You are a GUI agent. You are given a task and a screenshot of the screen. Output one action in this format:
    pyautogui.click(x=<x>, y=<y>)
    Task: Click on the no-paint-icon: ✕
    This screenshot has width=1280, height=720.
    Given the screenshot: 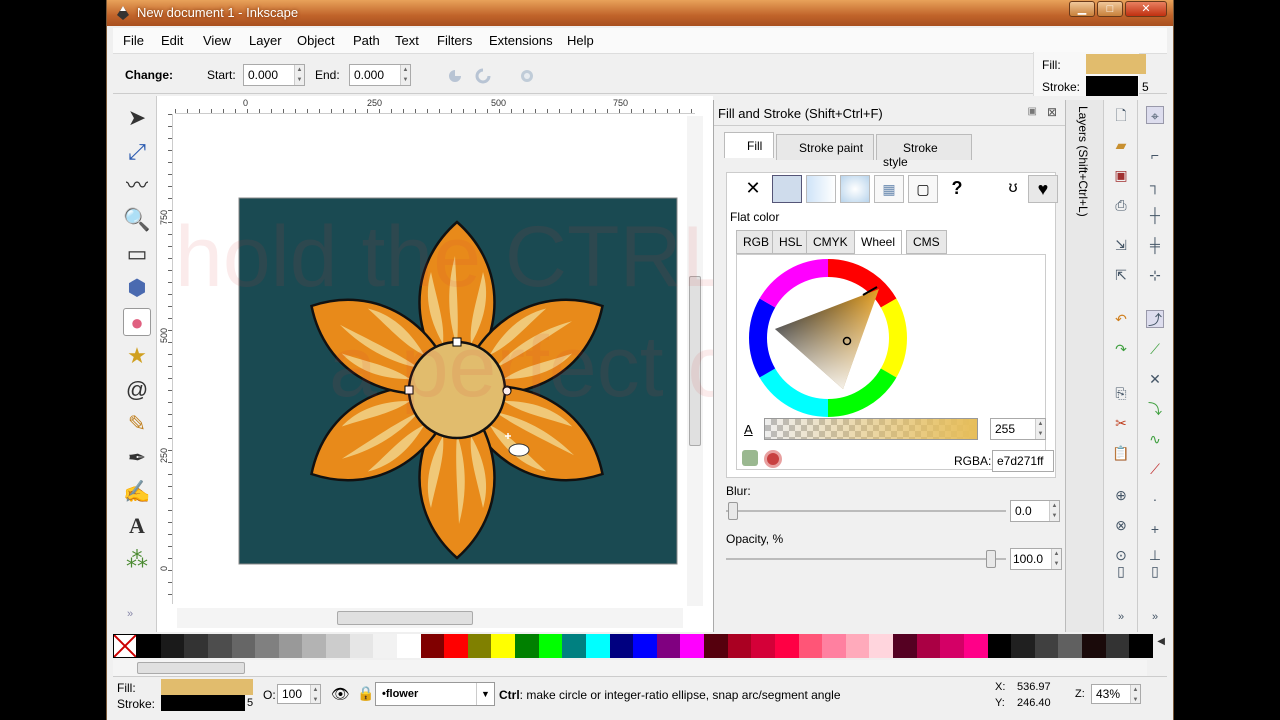 What is the action you would take?
    pyautogui.click(x=753, y=189)
    